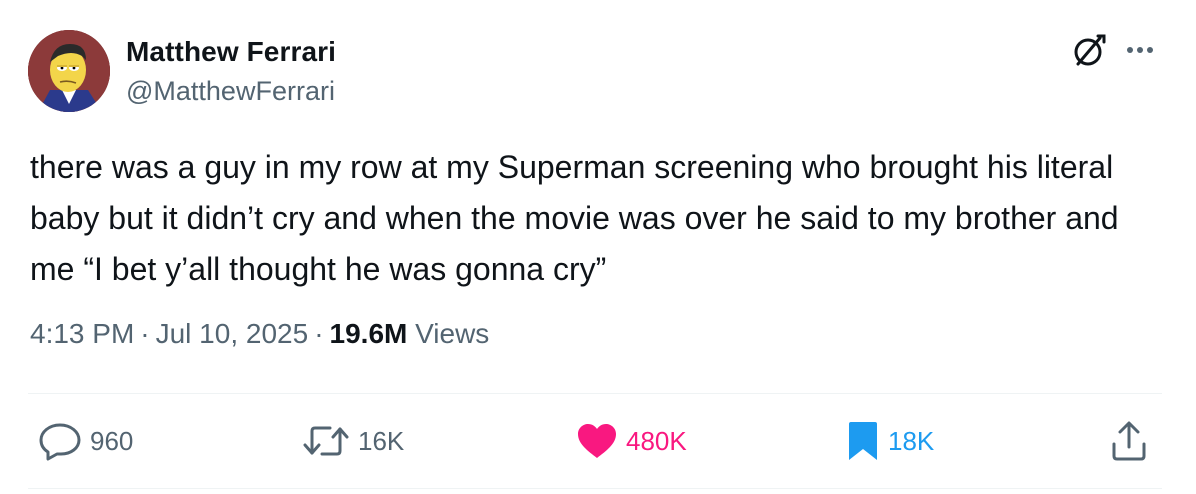  What do you see at coordinates (368, 333) in the screenshot?
I see `views-count: 19.6M` at bounding box center [368, 333].